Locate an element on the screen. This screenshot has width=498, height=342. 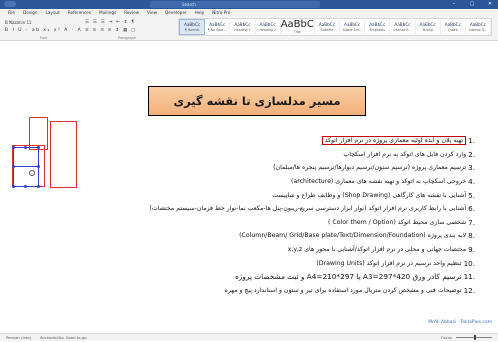
style-option: AaBbCc Heading 1 is located at coordinates (243, 27).